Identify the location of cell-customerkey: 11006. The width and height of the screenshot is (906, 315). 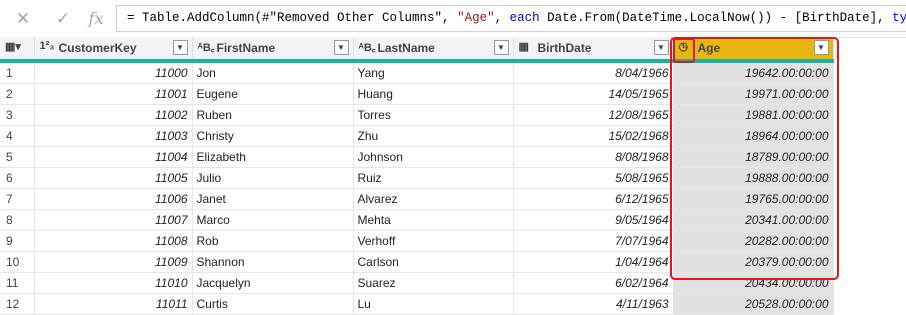
(113, 199).